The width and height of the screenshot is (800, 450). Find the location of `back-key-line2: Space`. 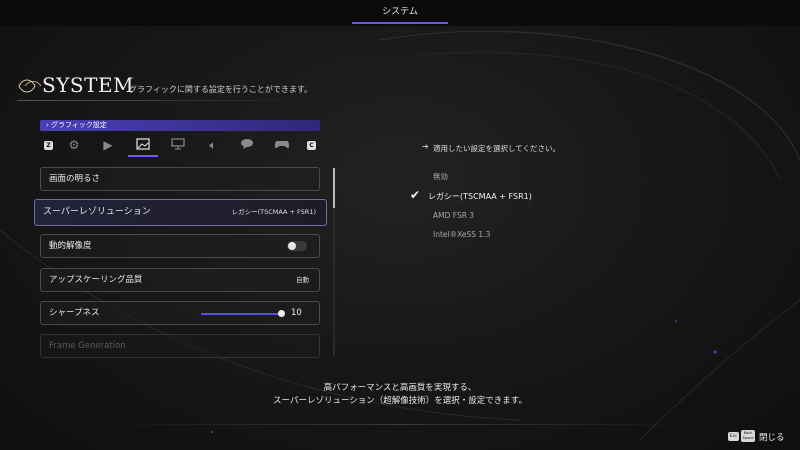

back-key-line2: Space is located at coordinates (748, 438).